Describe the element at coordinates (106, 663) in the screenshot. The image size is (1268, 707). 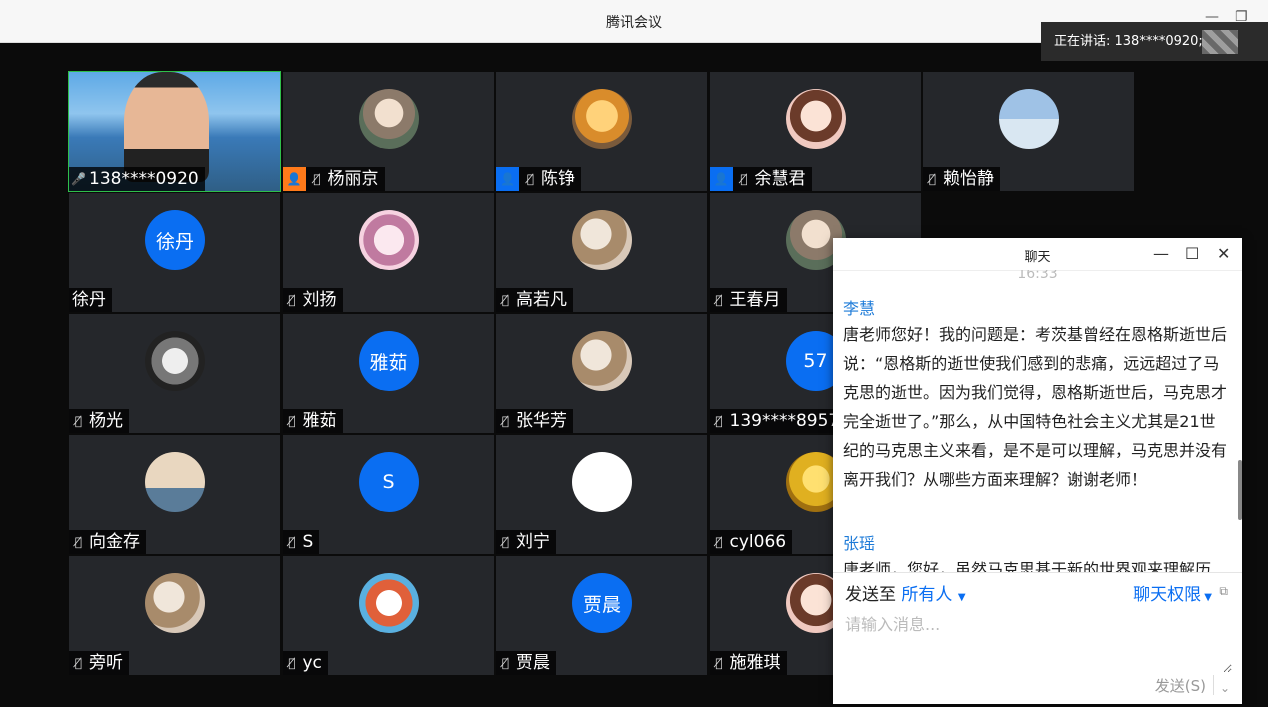
I see `participant-name: 旁听` at that location.